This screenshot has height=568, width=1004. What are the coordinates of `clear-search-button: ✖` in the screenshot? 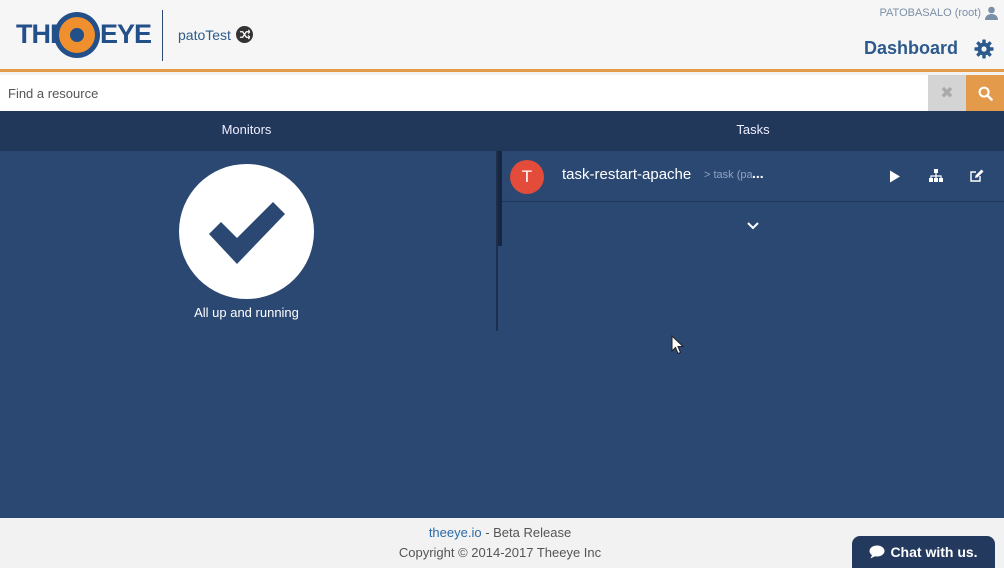 It's located at (947, 93).